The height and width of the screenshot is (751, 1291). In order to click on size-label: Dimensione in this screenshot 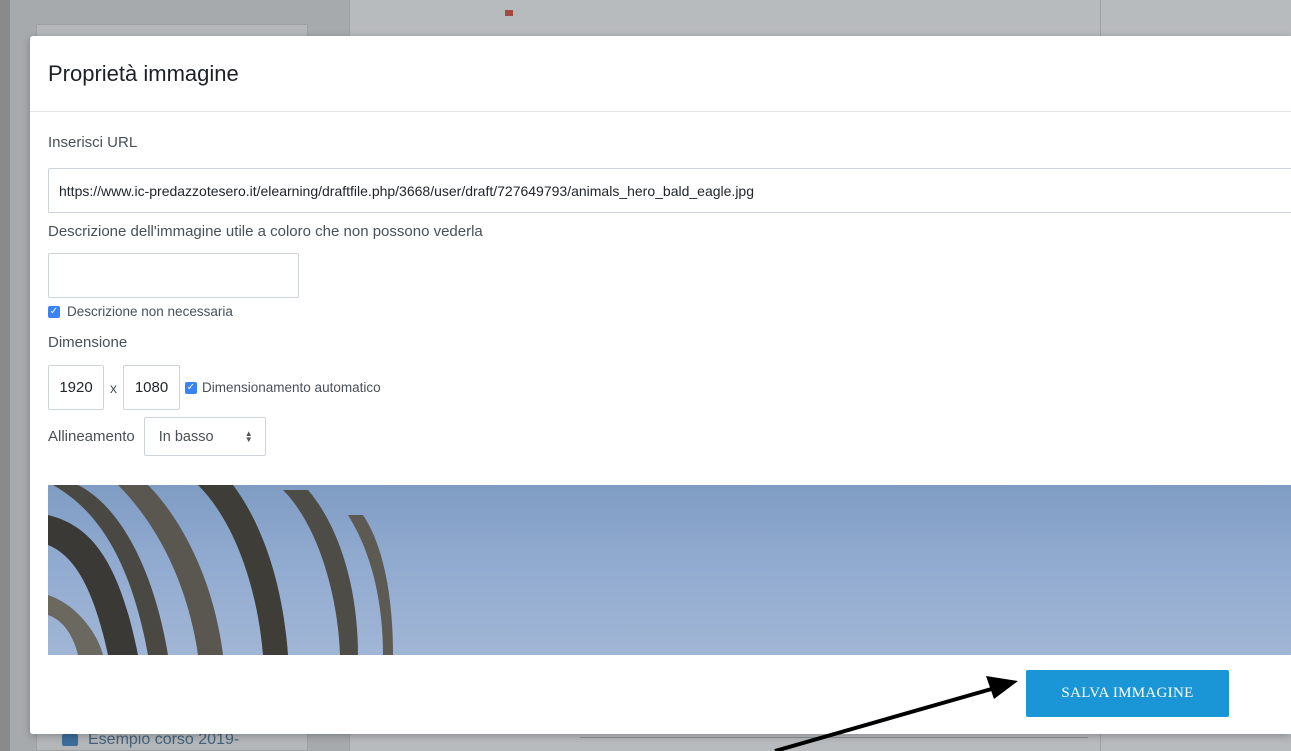, I will do `click(88, 342)`.